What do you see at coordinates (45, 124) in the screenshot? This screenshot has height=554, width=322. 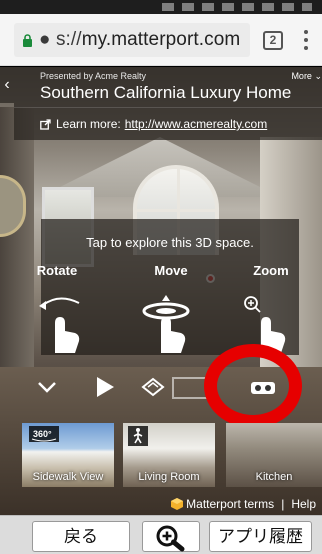 I see `external-link-icon` at bounding box center [45, 124].